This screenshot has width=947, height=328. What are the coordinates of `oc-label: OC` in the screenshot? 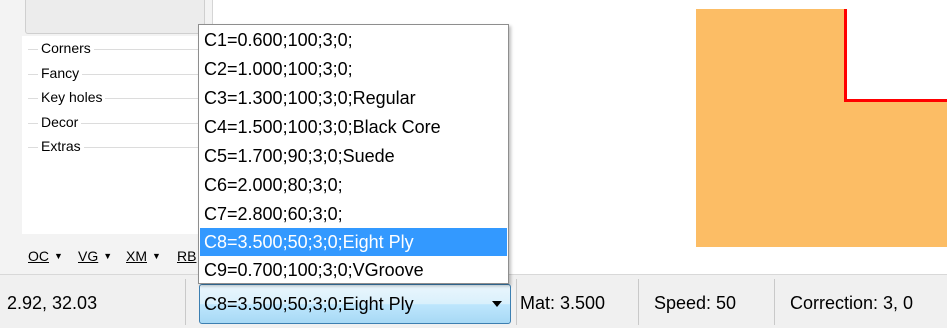 It's located at (38, 256).